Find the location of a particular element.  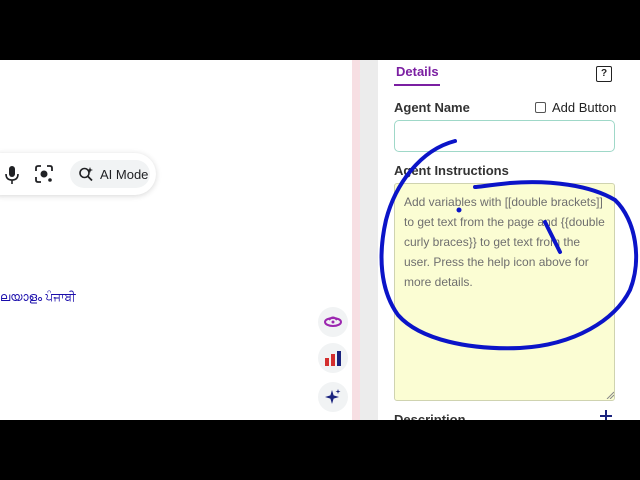

help-icon: ? is located at coordinates (604, 74).